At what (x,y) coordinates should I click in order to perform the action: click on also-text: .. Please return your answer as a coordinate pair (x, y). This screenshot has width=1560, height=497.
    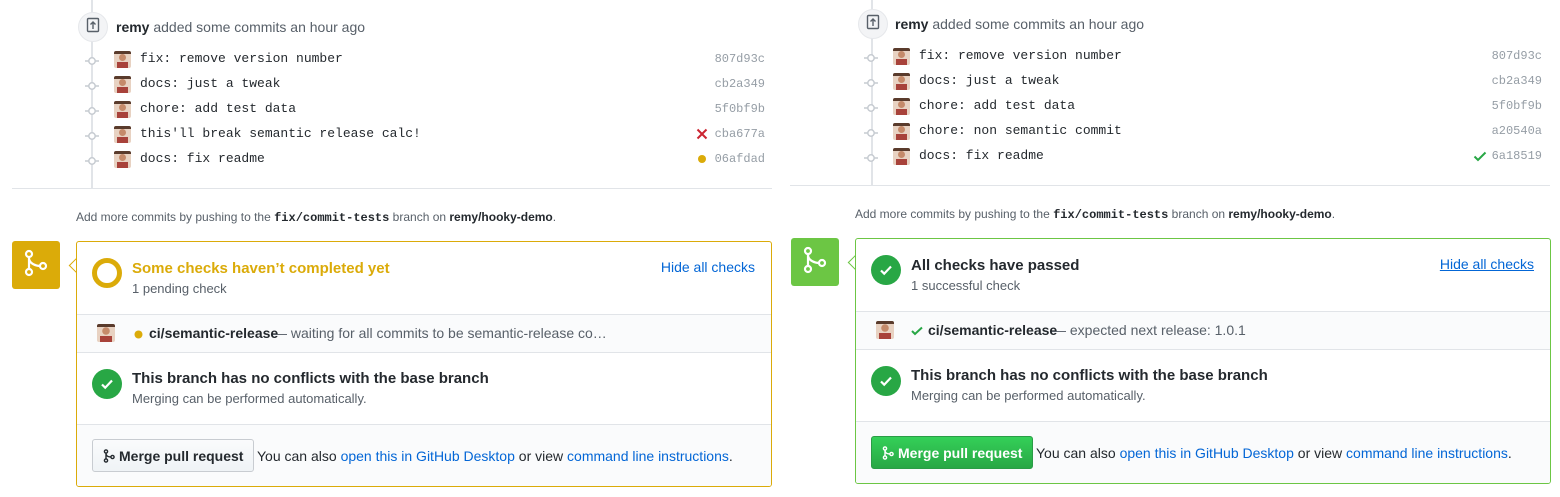
    Looking at the image, I should click on (1509, 453).